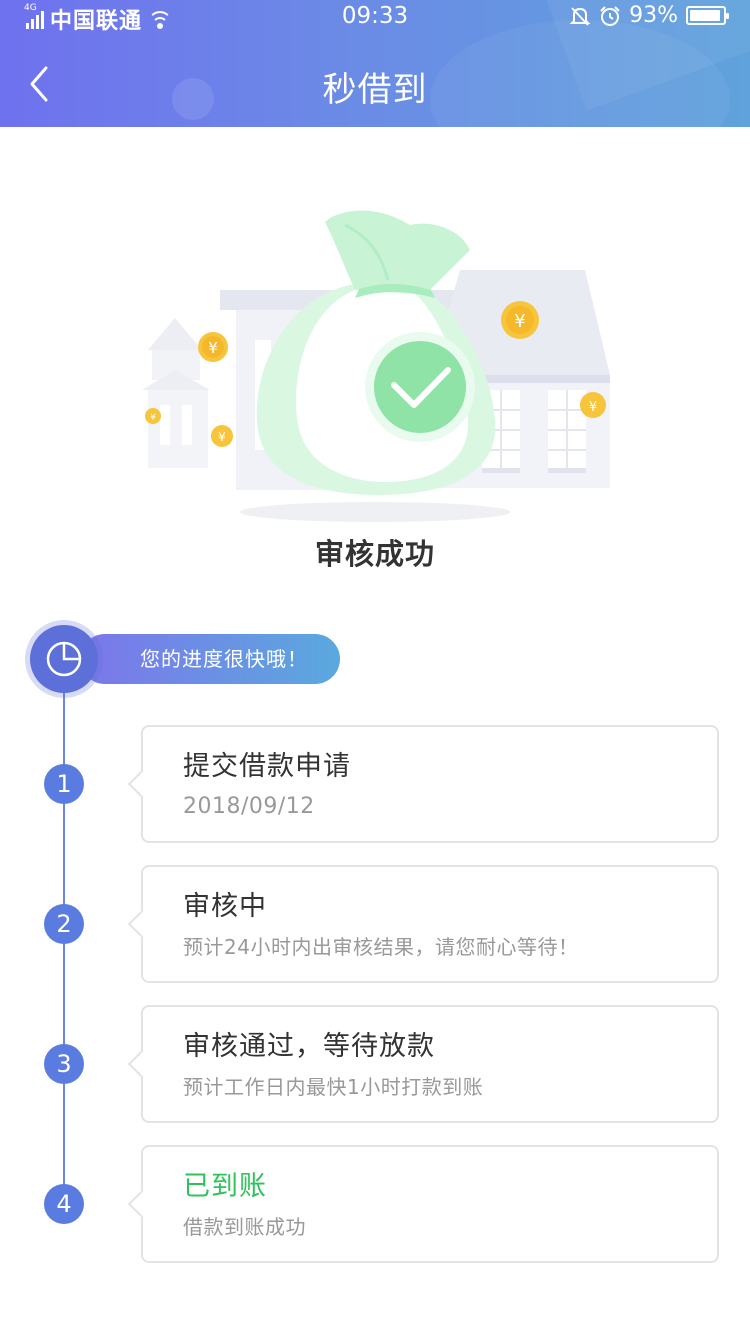 Image resolution: width=750 pixels, height=1334 pixels. I want to click on step-title: 审核中, so click(225, 906).